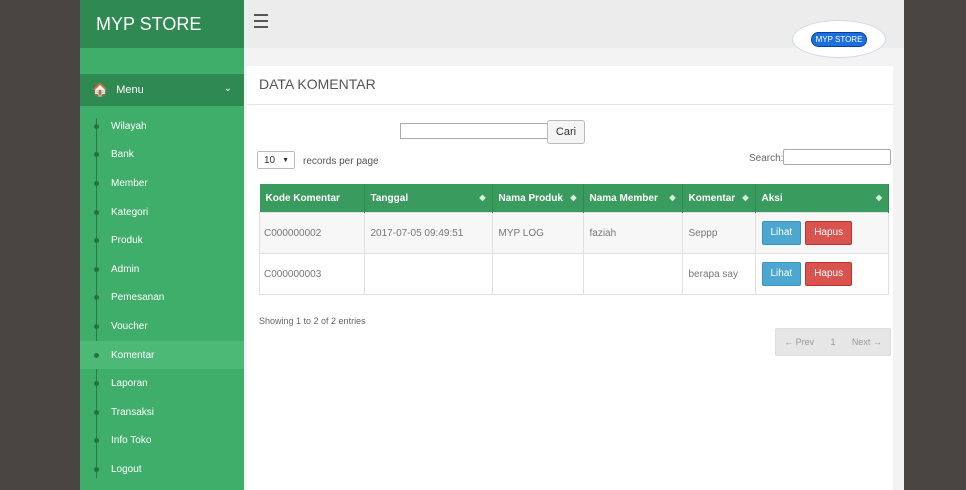 This screenshot has height=490, width=966. What do you see at coordinates (428, 198) in the screenshot?
I see `column-header-tanggal: Tanggal ◆` at bounding box center [428, 198].